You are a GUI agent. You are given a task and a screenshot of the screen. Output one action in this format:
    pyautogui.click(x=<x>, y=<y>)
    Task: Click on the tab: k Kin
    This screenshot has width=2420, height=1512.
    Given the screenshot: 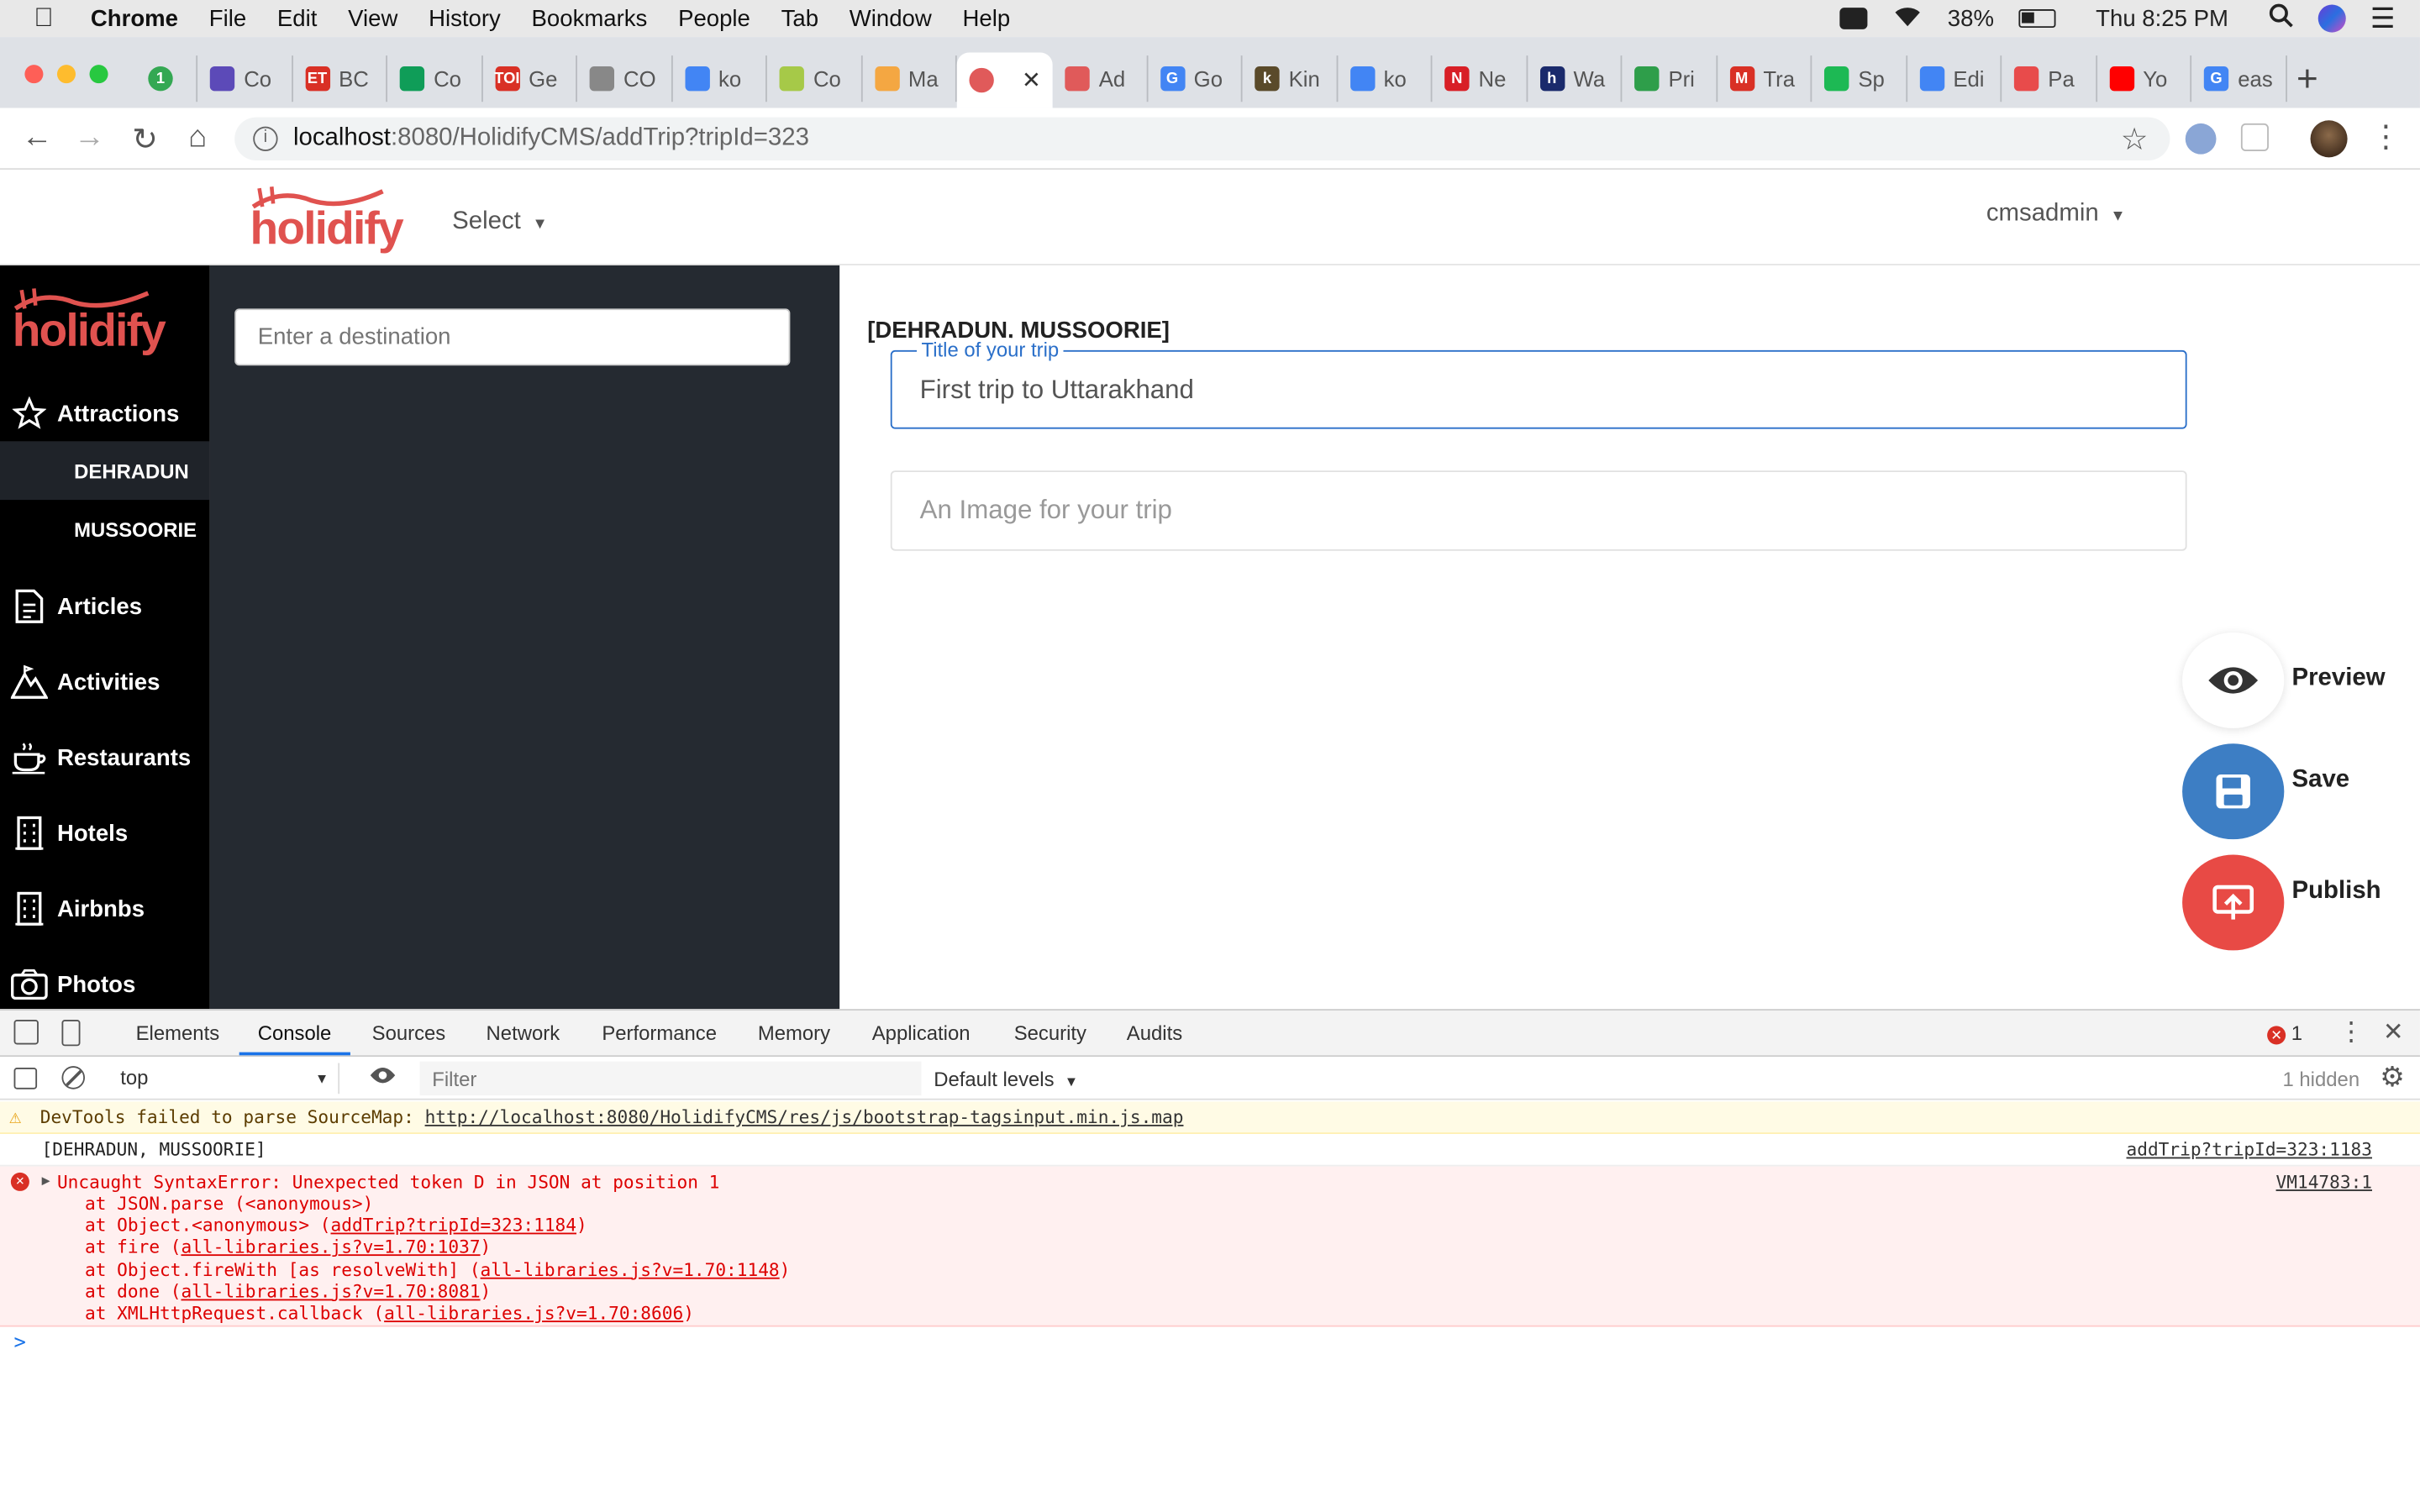 What is the action you would take?
    pyautogui.click(x=1290, y=78)
    